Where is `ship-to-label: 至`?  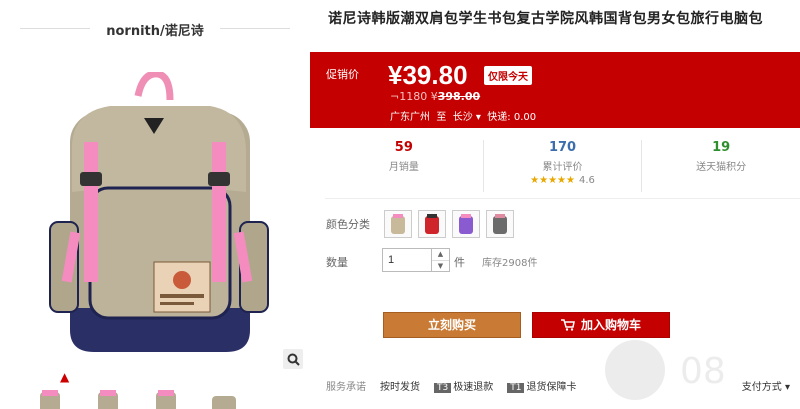
ship-to-label: 至 is located at coordinates (441, 117).